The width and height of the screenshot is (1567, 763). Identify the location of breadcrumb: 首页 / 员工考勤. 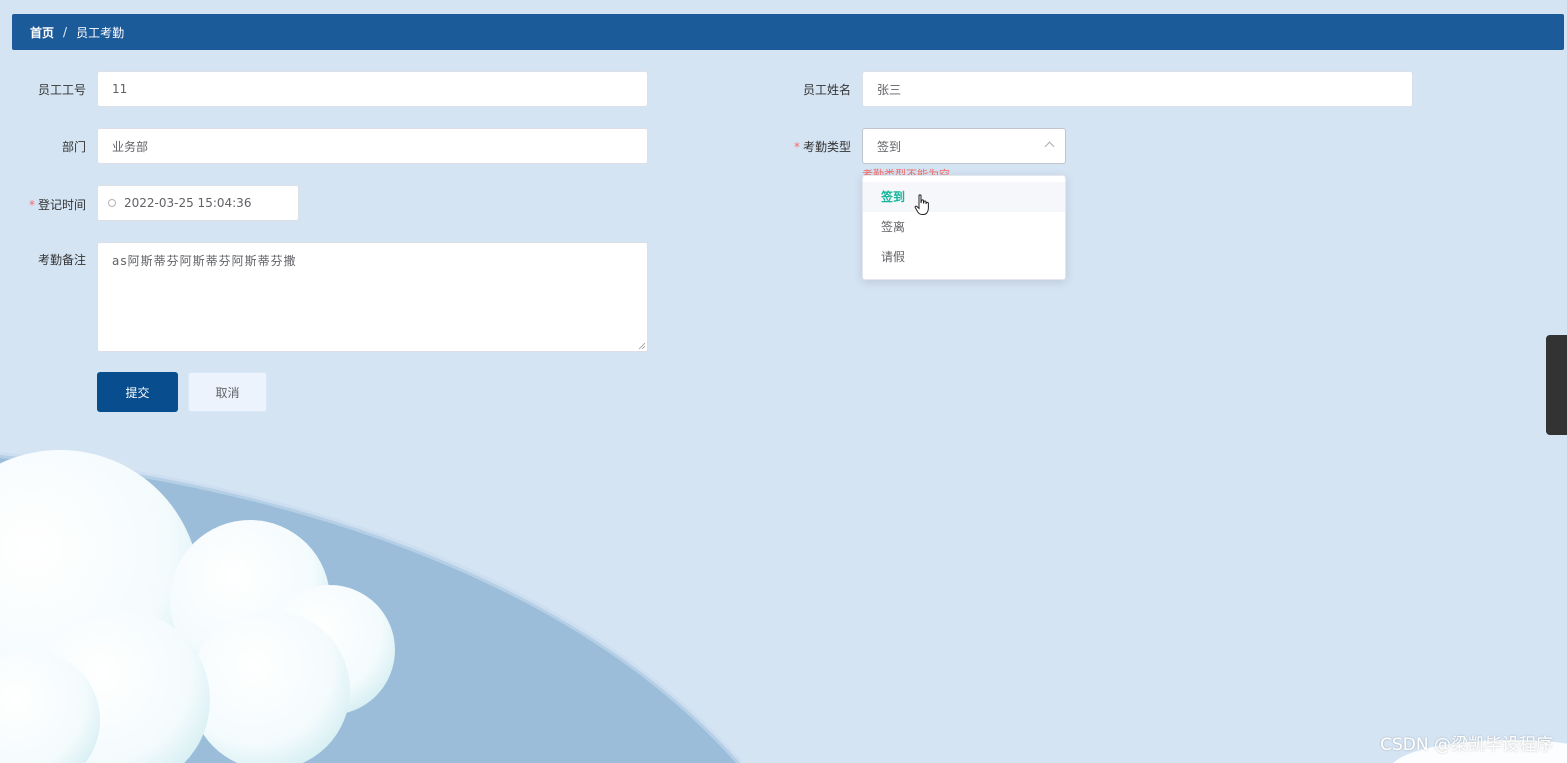
(788, 32).